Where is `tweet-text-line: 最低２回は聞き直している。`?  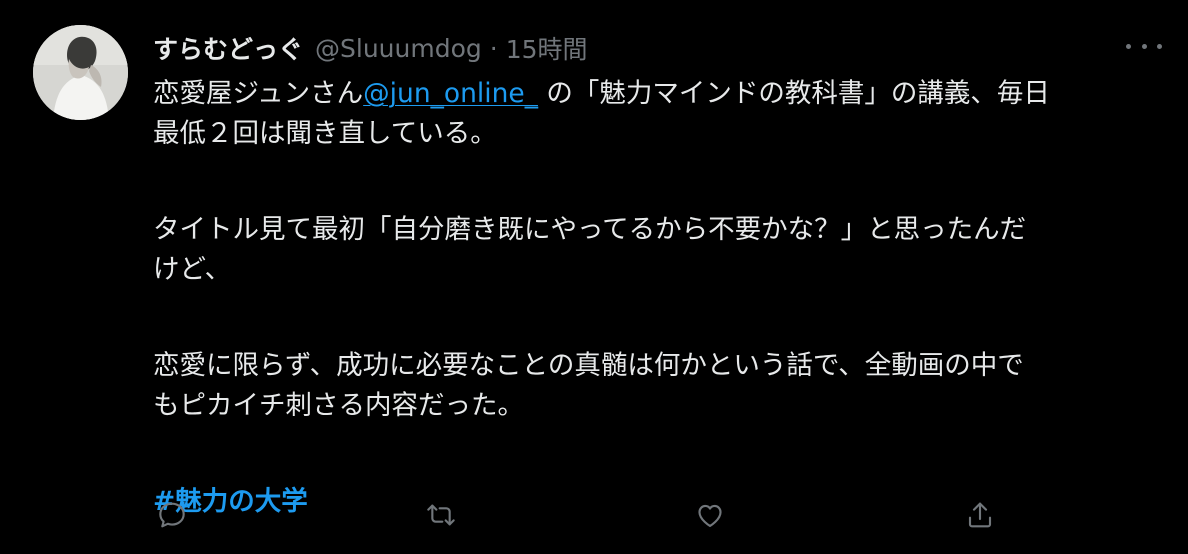 tweet-text-line: 最低２回は聞き直している。 is located at coordinates (325, 133).